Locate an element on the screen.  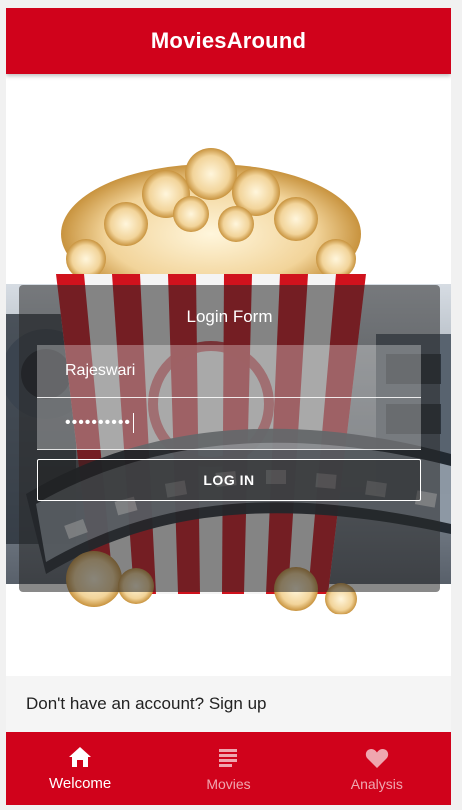
signup-prompt: Don't have an account? Sign up is located at coordinates (228, 704).